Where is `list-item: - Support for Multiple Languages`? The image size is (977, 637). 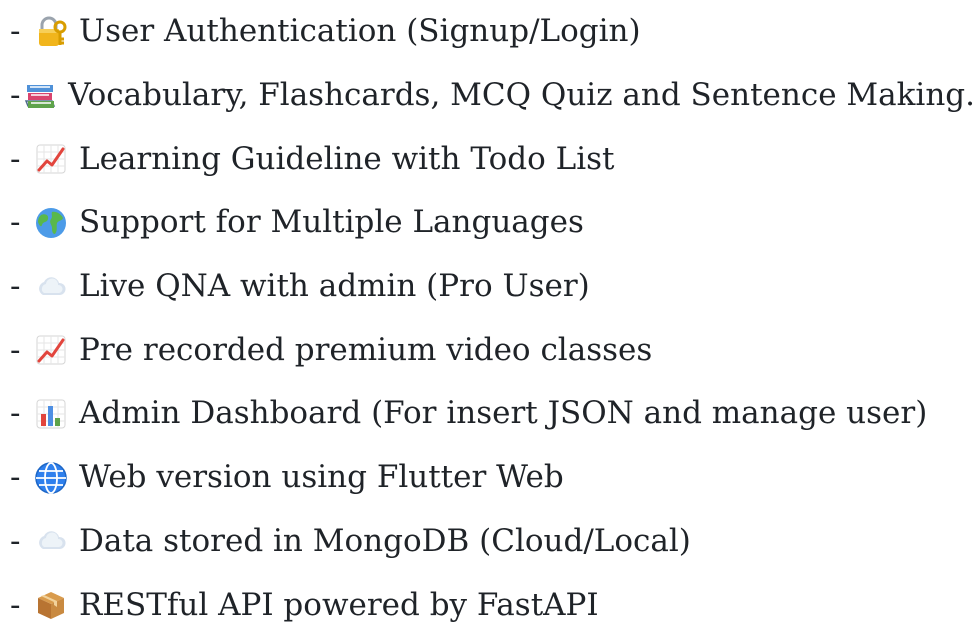
list-item: - Support for Multiple Languages is located at coordinates (492, 223).